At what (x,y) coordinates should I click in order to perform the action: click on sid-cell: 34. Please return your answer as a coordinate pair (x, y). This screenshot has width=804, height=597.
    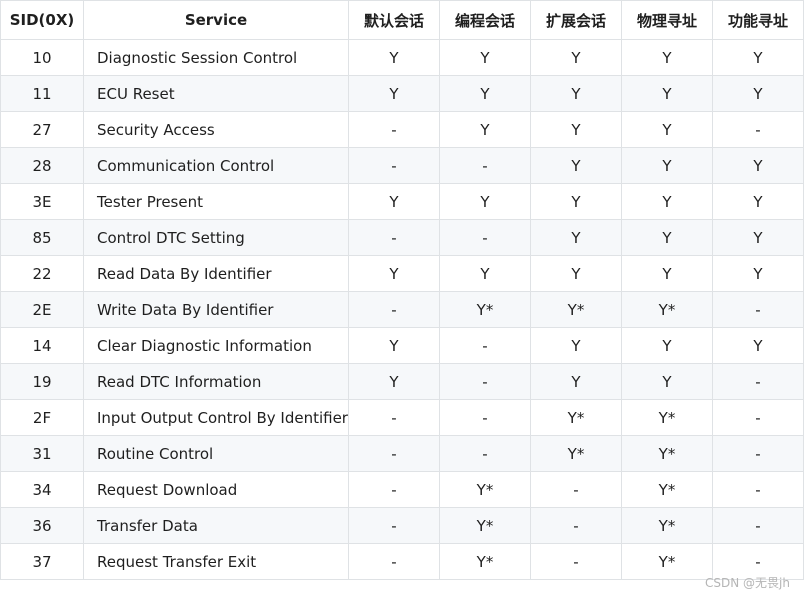
    Looking at the image, I should click on (42, 489).